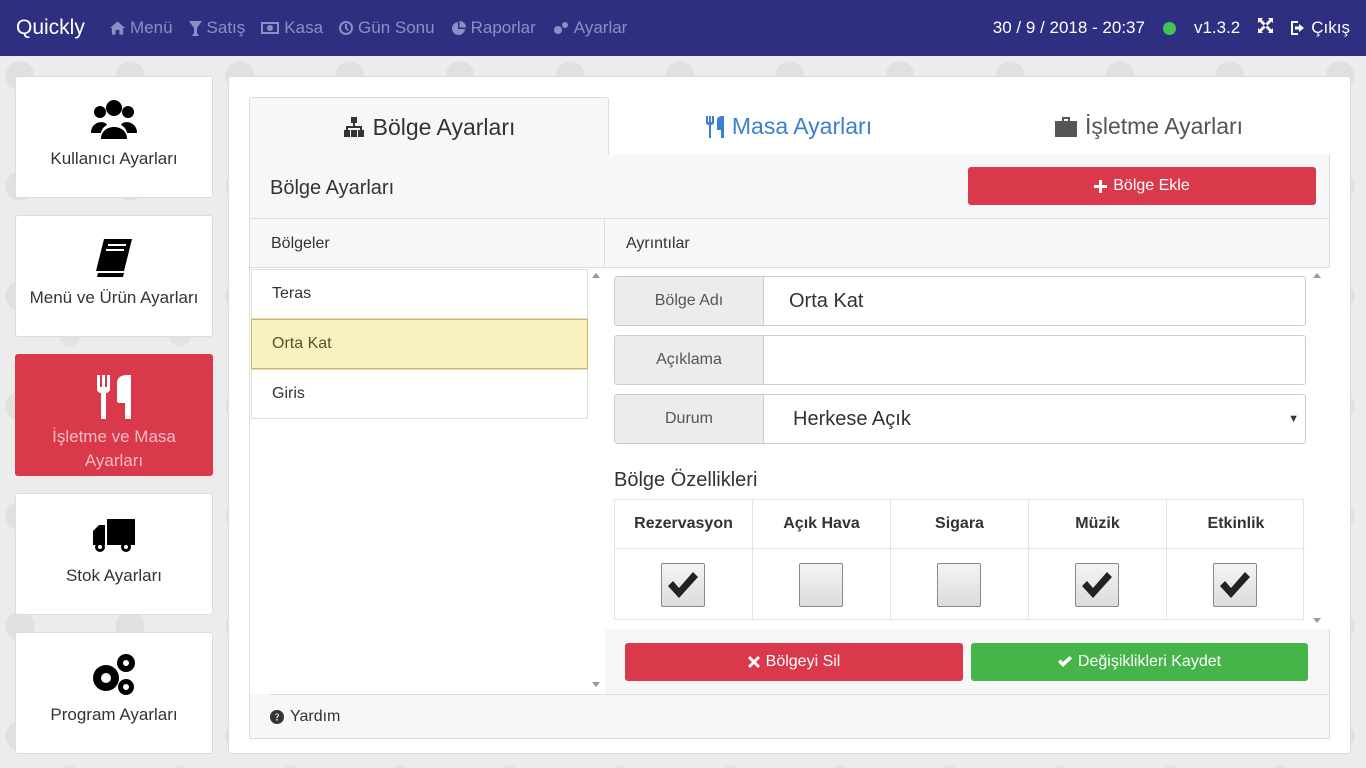 The image size is (1366, 768). Describe the element at coordinates (689, 301) in the screenshot. I see `region-name-label: Bölge Adı` at that location.